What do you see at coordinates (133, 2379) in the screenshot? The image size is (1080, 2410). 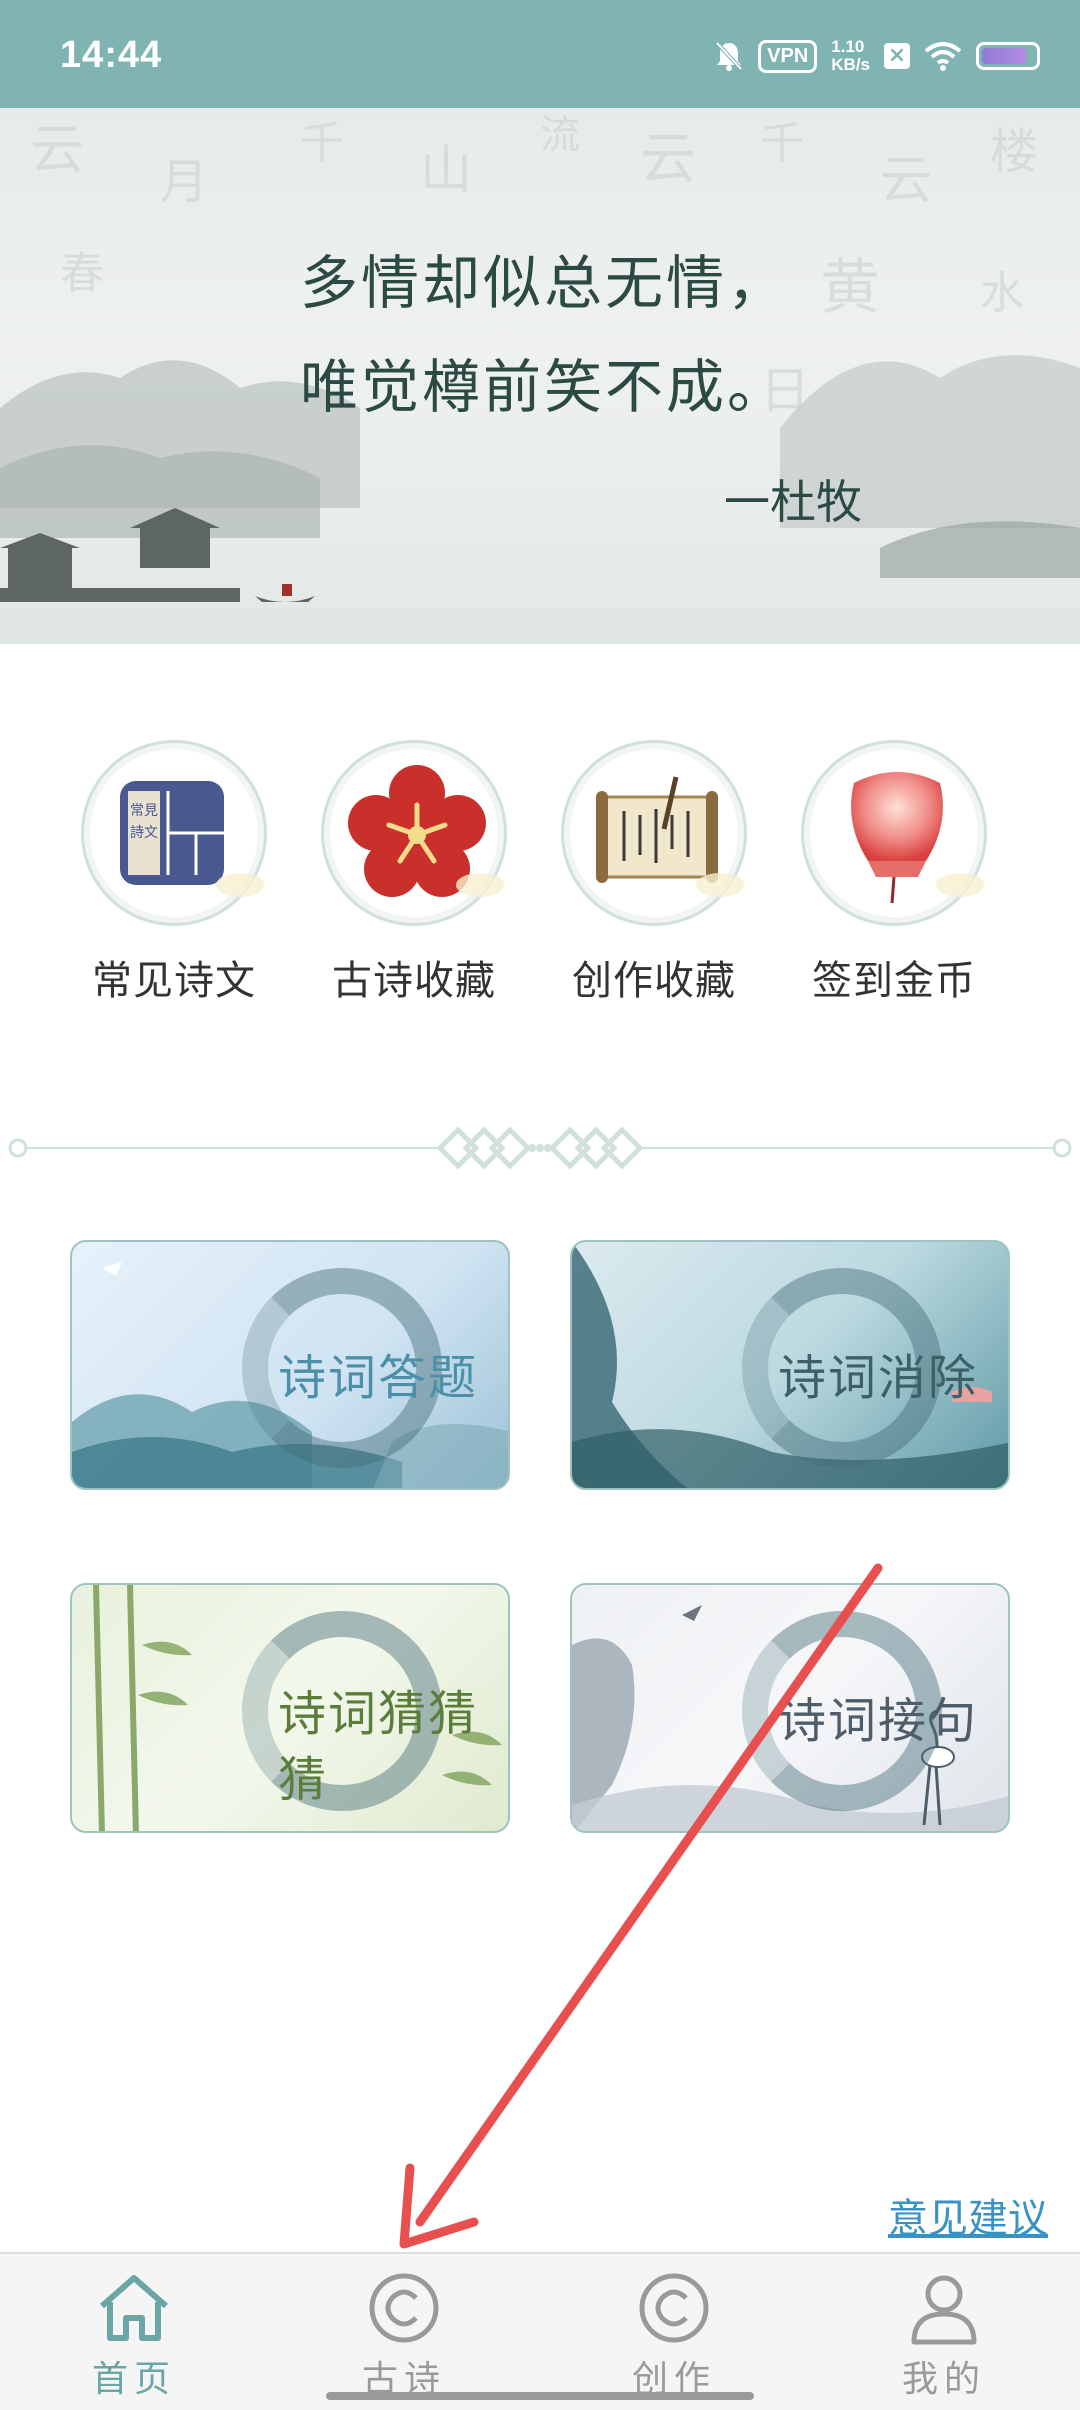 I see `nav-label: 首页` at bounding box center [133, 2379].